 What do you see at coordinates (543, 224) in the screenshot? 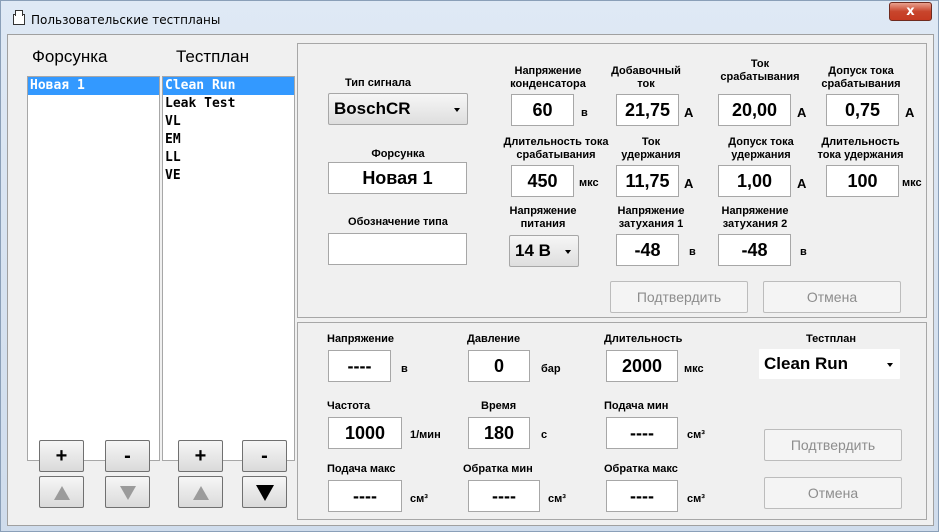
I see `supply-voltage-label-2: питания` at bounding box center [543, 224].